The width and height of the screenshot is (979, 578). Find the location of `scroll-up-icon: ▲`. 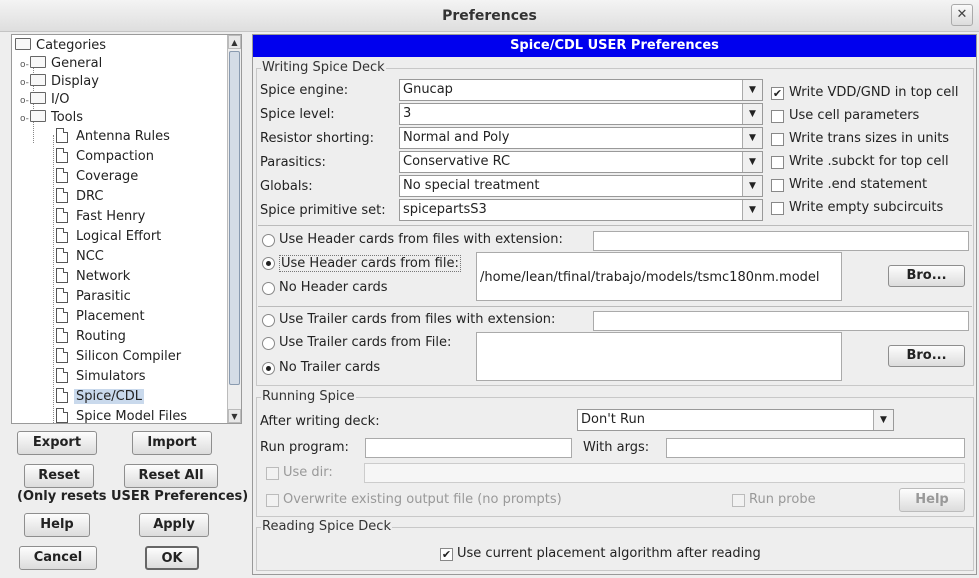

scroll-up-icon: ▲ is located at coordinates (234, 42).